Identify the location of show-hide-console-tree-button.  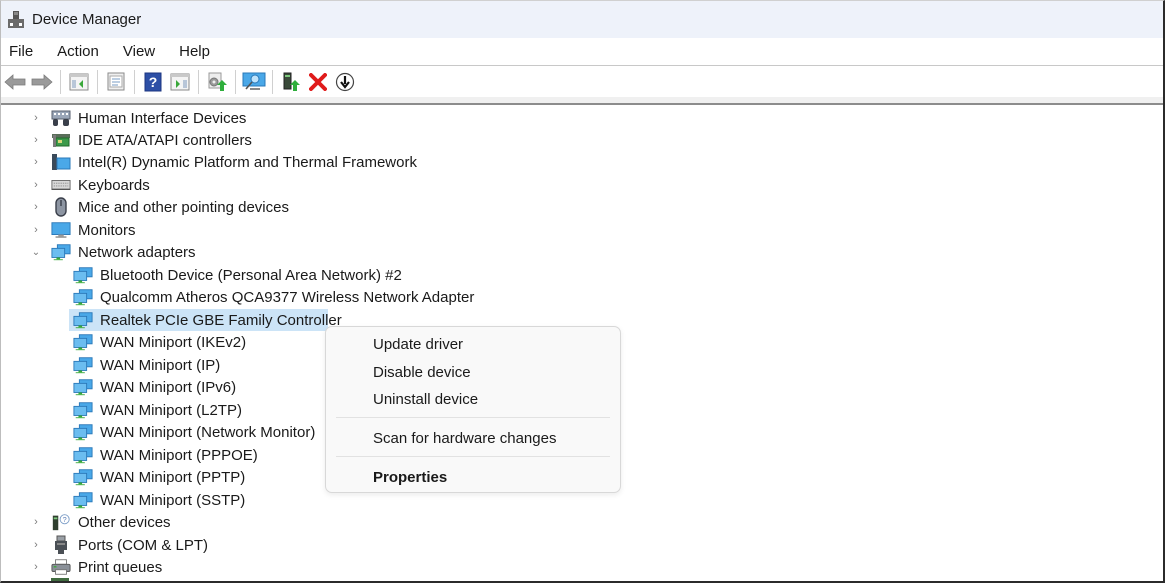
(79, 82).